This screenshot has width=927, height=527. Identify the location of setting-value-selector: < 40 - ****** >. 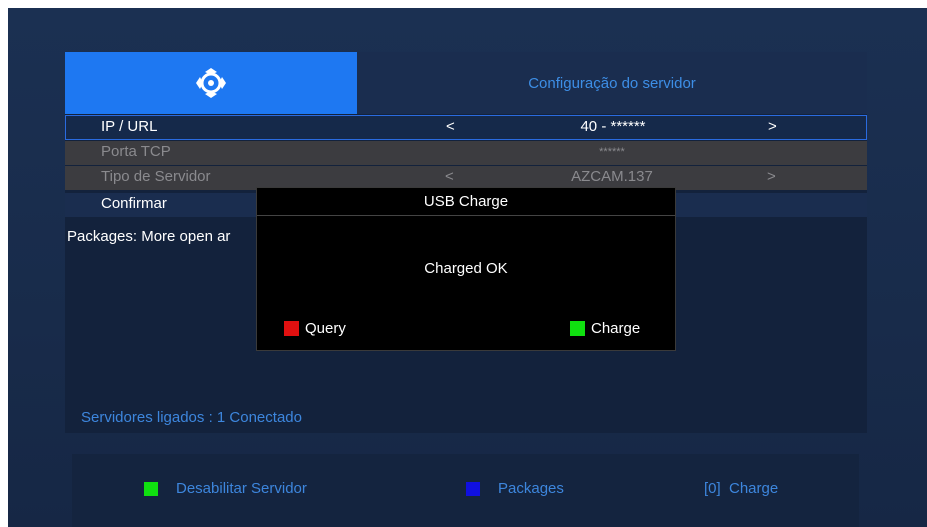
(613, 128).